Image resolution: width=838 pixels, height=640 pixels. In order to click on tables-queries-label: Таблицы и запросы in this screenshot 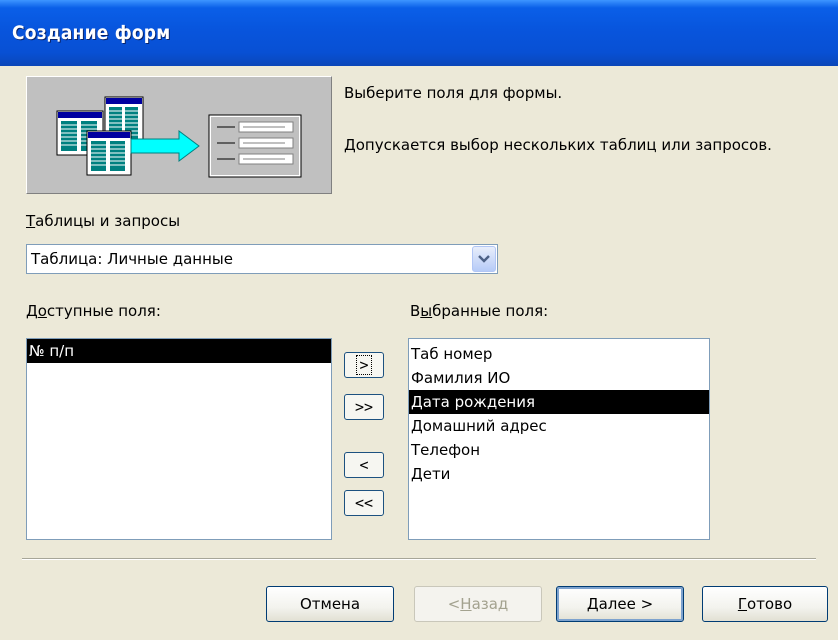, I will do `click(103, 221)`.